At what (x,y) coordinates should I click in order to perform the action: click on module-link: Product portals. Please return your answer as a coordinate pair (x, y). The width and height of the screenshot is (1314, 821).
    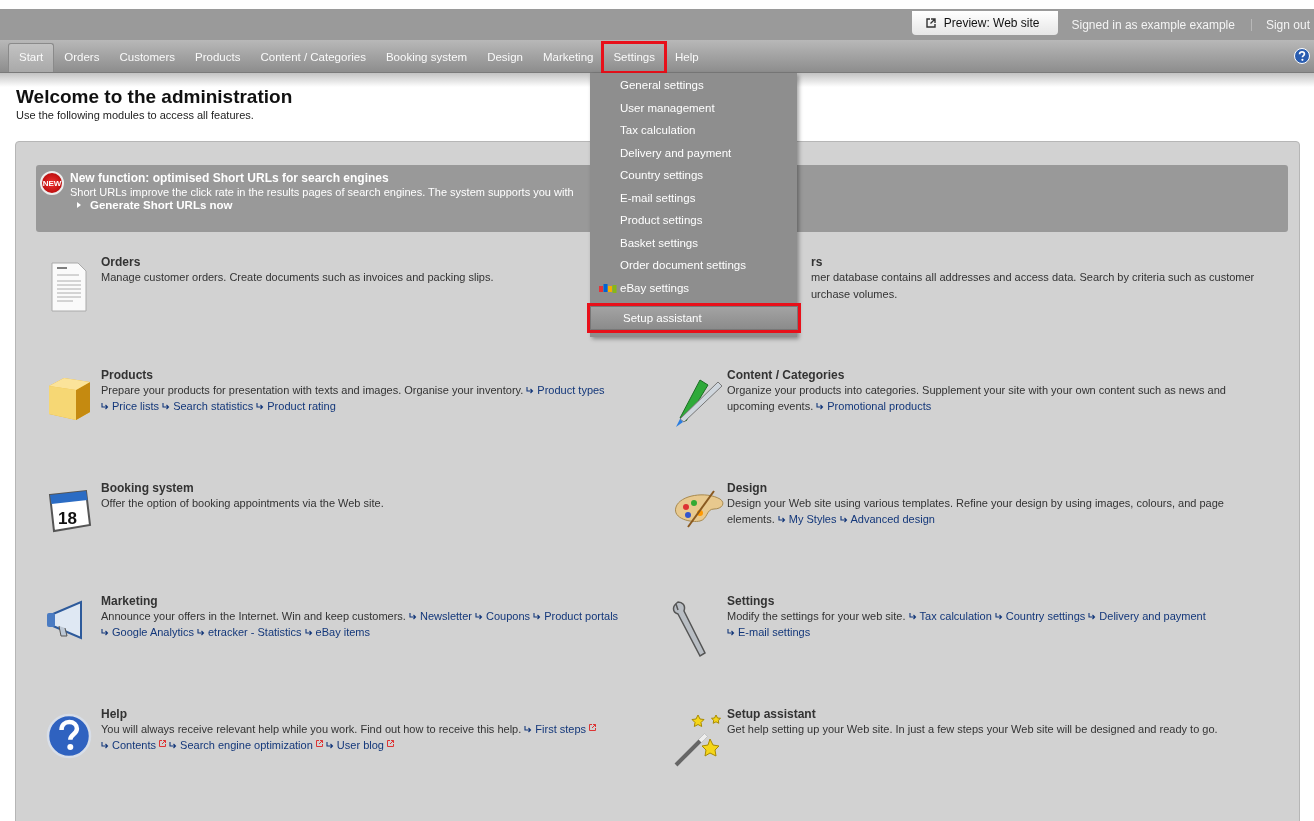
    Looking at the image, I should click on (576, 616).